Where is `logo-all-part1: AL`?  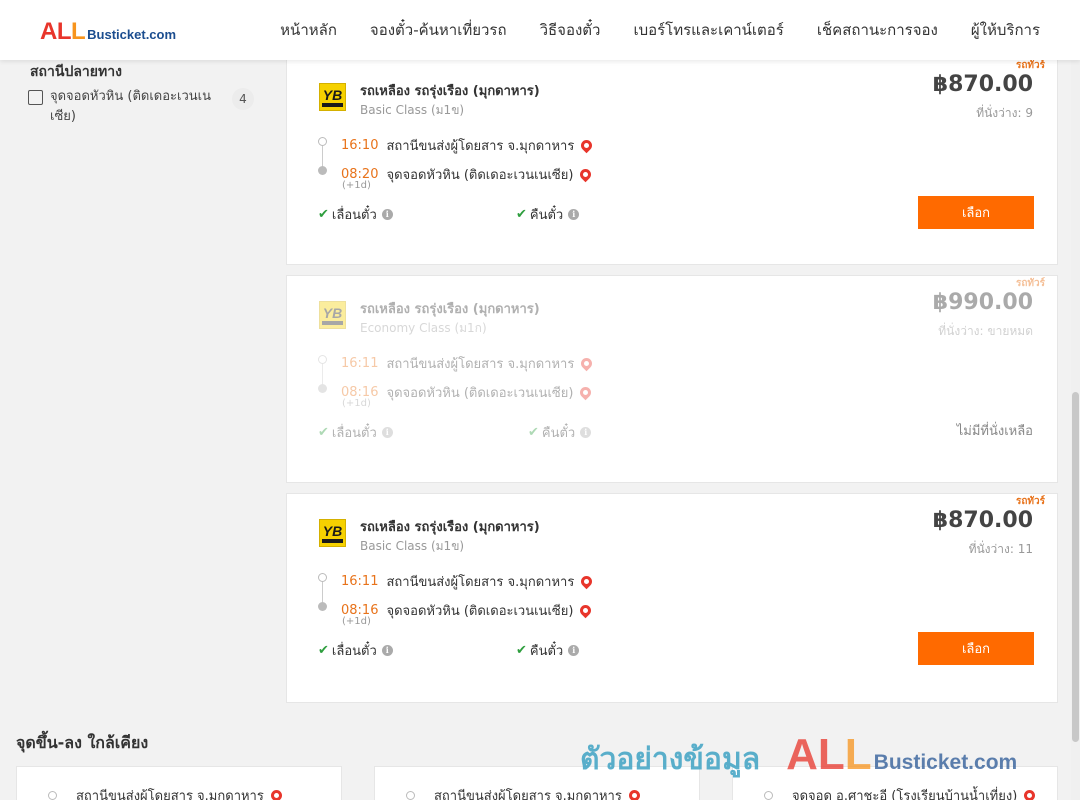
logo-all-part1: AL is located at coordinates (56, 31).